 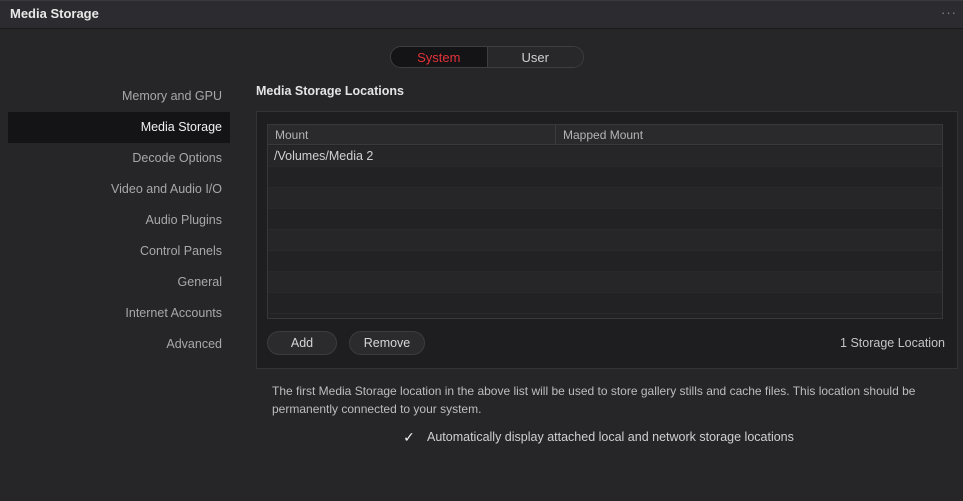 What do you see at coordinates (387, 343) in the screenshot?
I see `remove-button: Remove` at bounding box center [387, 343].